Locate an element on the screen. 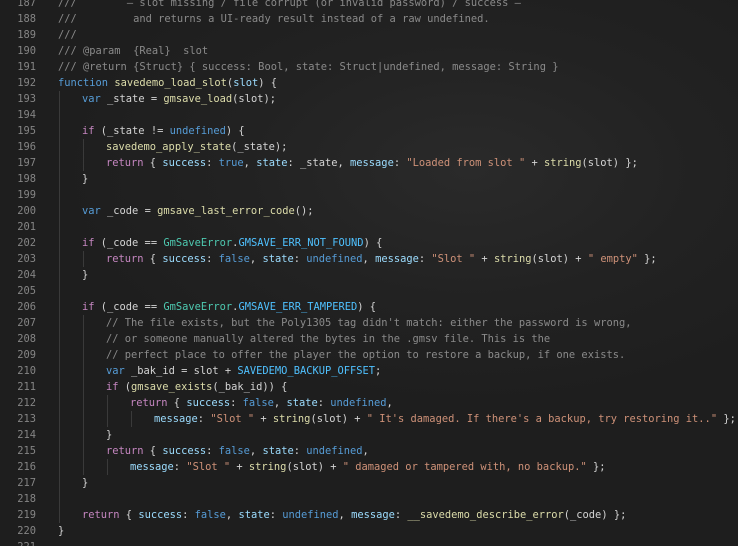 Image resolution: width=738 pixels, height=546 pixels. code-text: if (gmsave_exists(_bak_id)) { is located at coordinates (196, 387).